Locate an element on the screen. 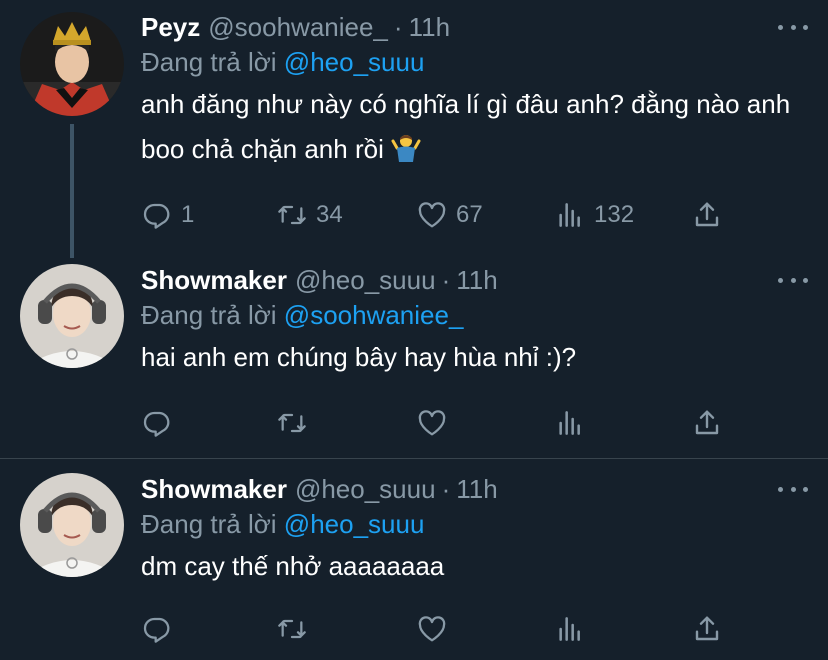 Image resolution: width=828 pixels, height=660 pixels. reply-count: 1 is located at coordinates (188, 214).